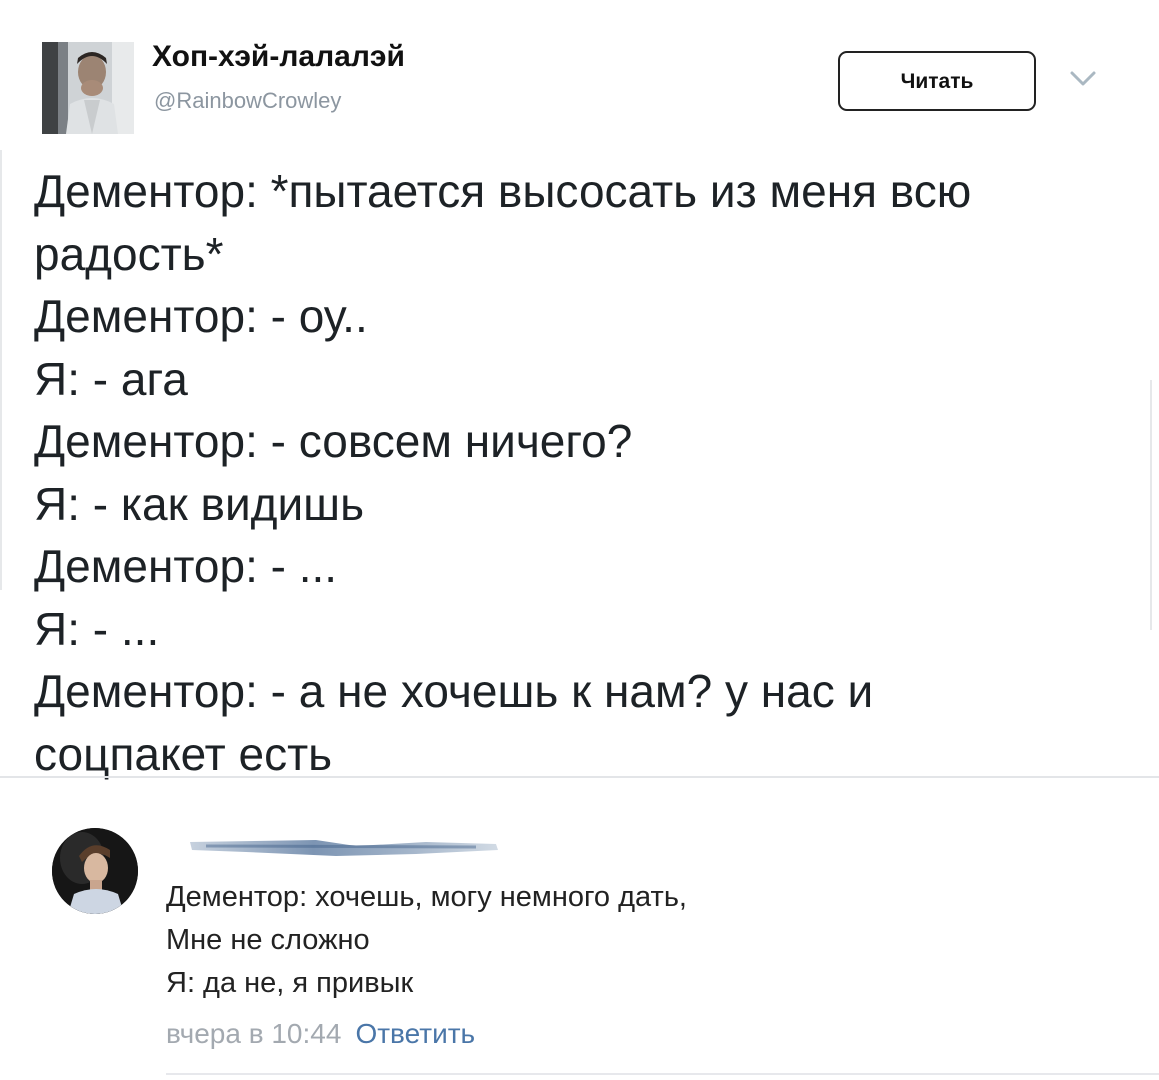 The width and height of the screenshot is (1159, 1080). What do you see at coordinates (278, 57) in the screenshot?
I see `author-display-name: Хоп-хэй-лалалэй` at bounding box center [278, 57].